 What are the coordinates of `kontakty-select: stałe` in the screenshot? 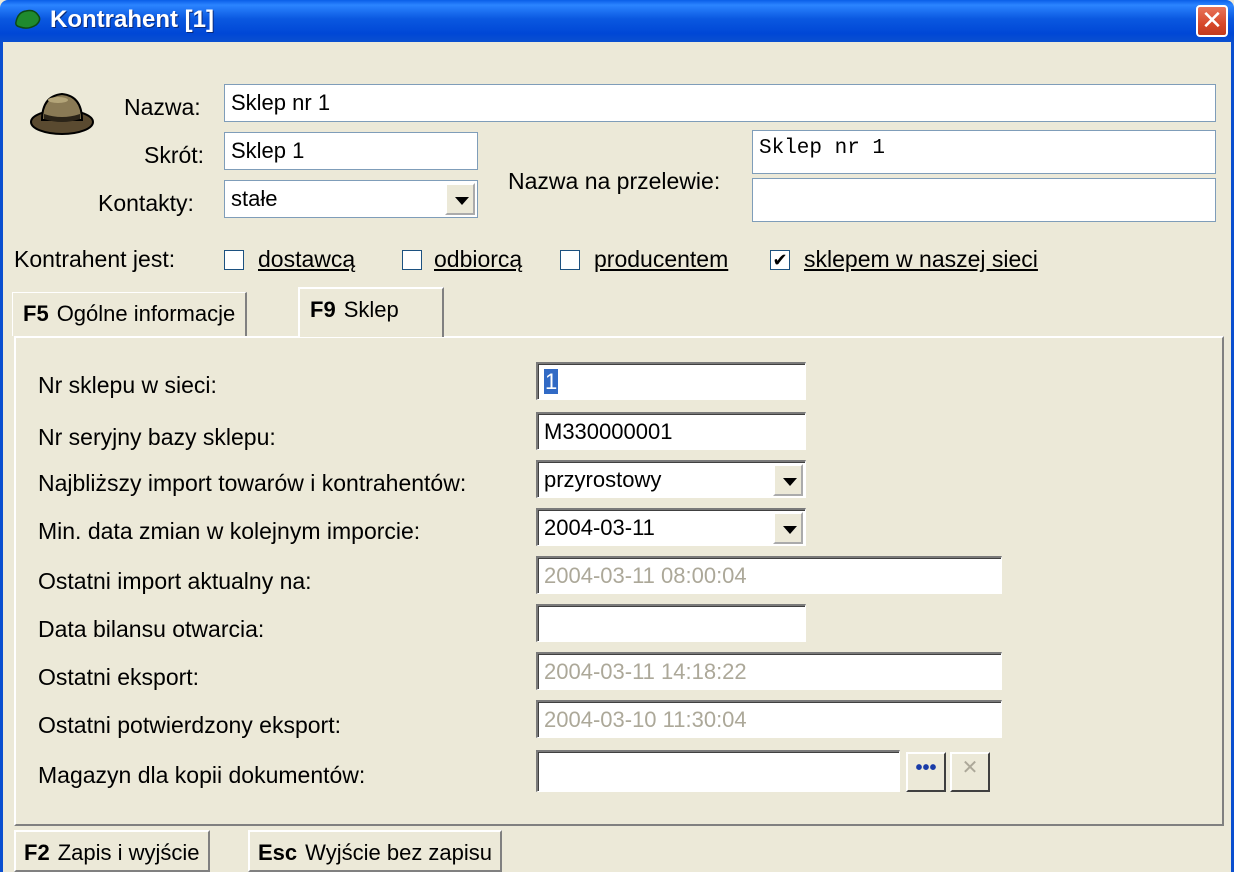 It's located at (351, 199).